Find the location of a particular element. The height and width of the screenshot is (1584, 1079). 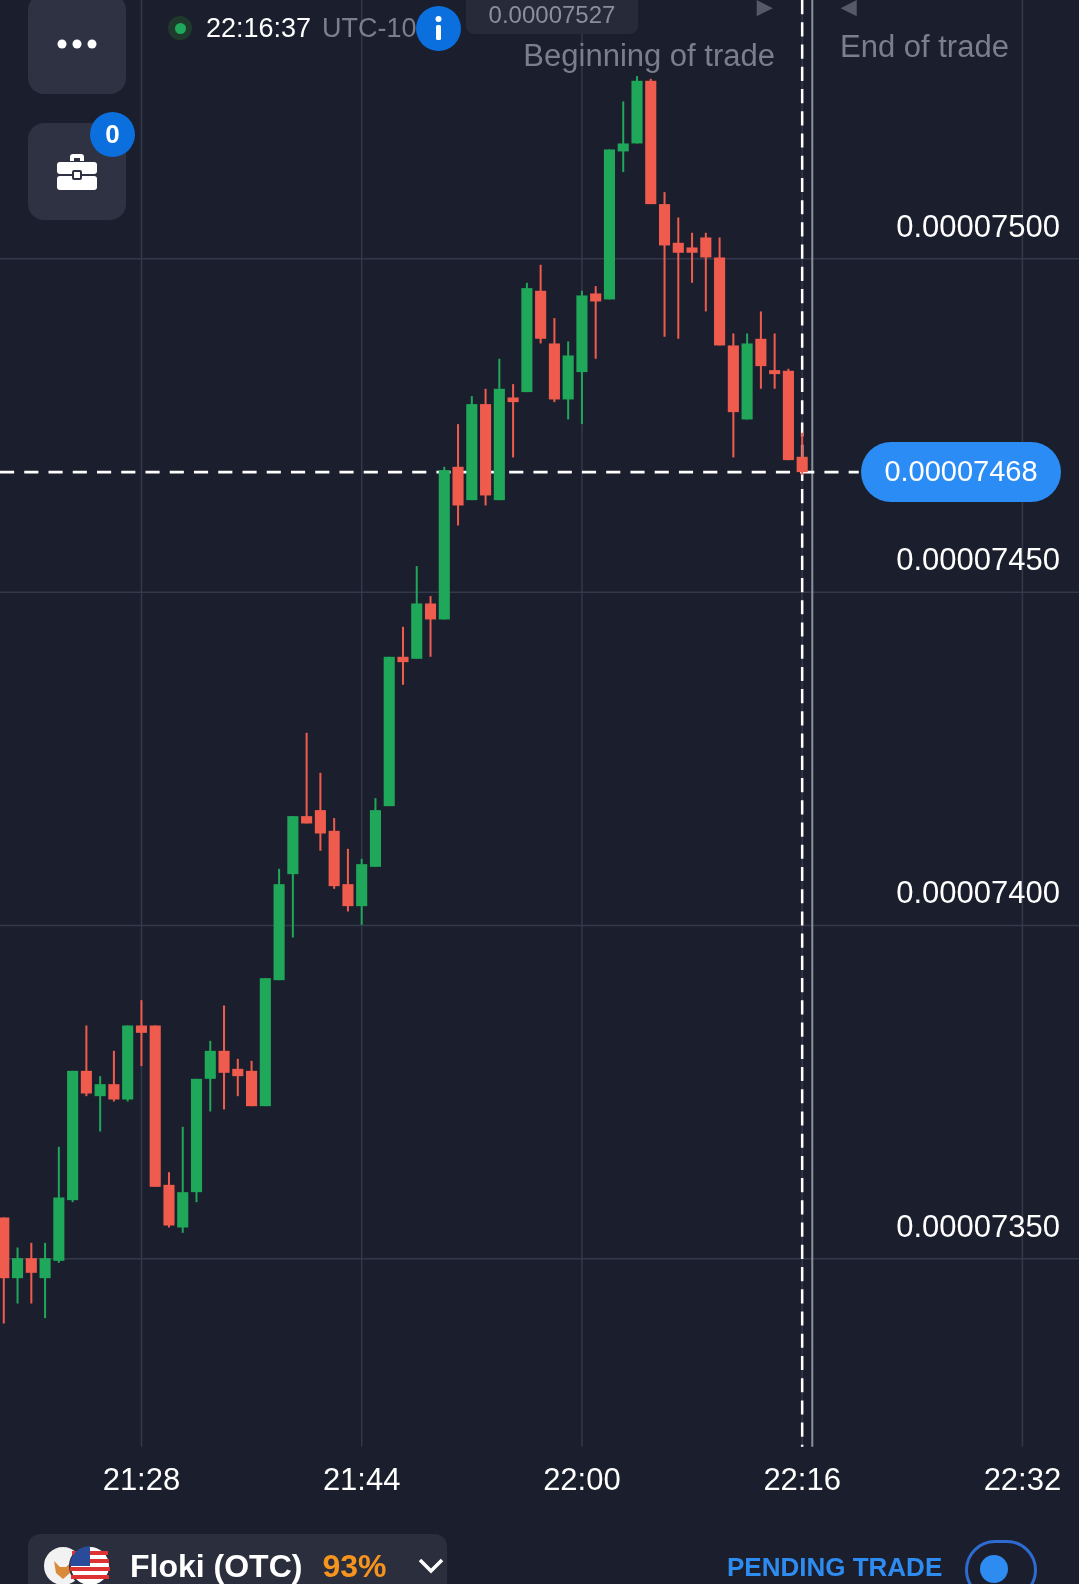

price-axis-label: 0.00007500 is located at coordinates (978, 226).